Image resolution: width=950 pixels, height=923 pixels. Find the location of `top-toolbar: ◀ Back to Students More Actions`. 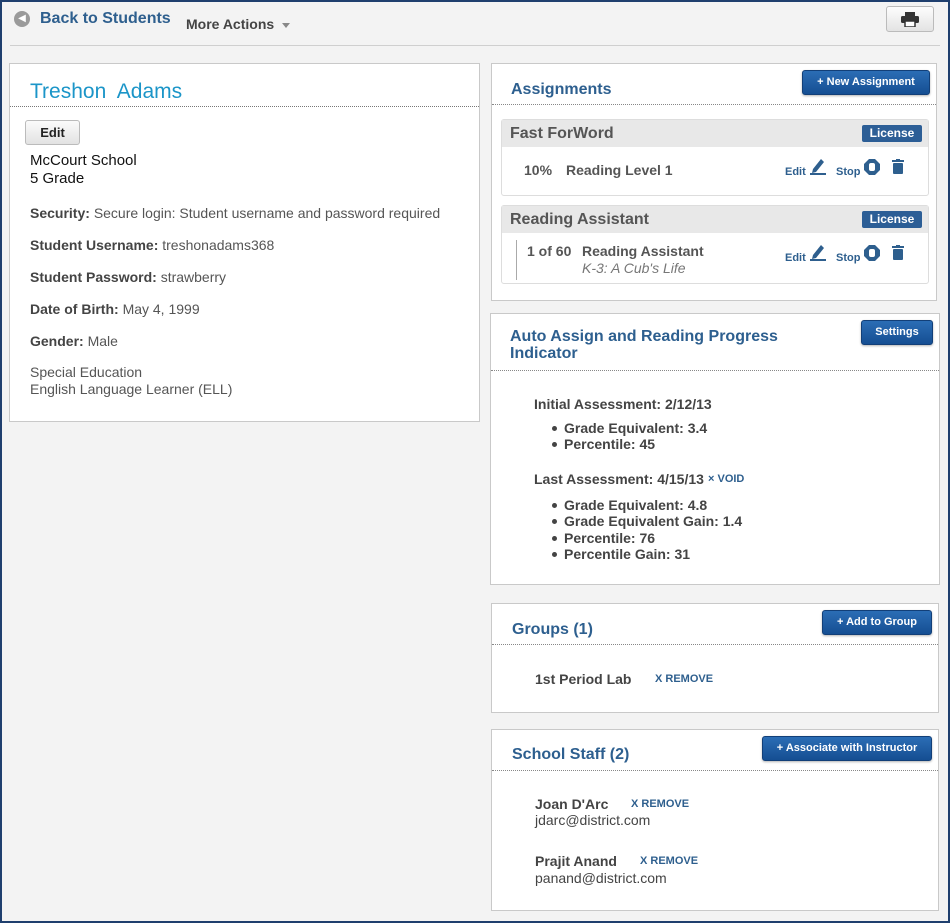

top-toolbar: ◀ Back to Students More Actions is located at coordinates (475, 26).